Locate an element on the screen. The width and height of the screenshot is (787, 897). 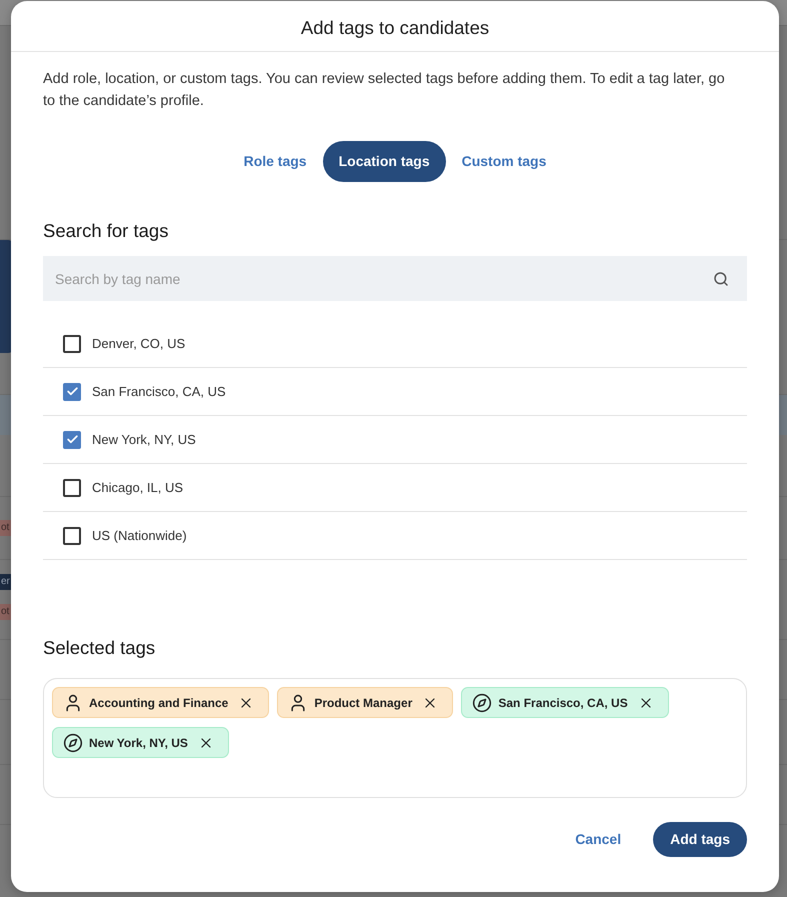
dialog-description: Add role, location, or custom tags. You can review selected tags before adding them. To edit a tag later, go to the candidate’s profile. is located at coordinates (384, 90).